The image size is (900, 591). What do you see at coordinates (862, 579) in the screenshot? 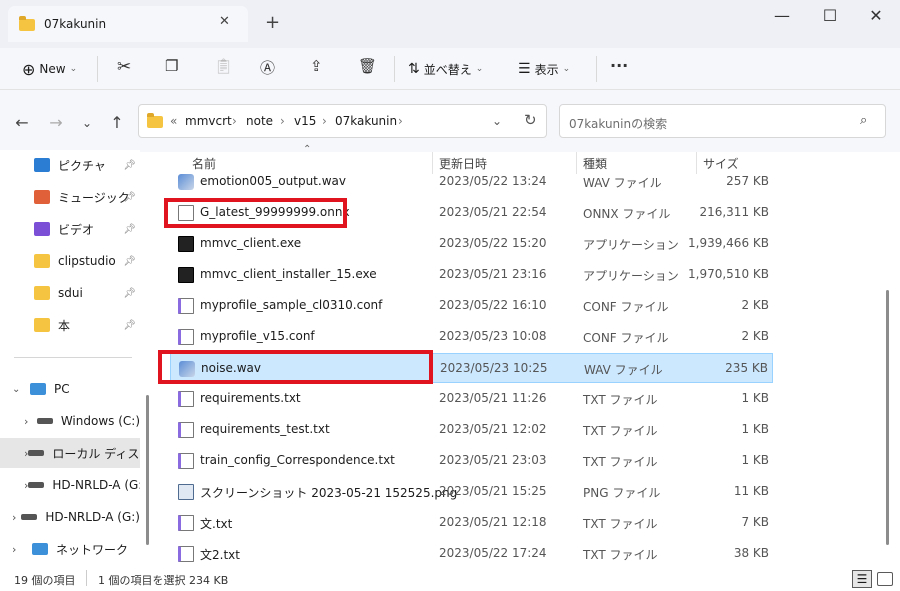
I see `details-view-icon: ☰` at bounding box center [862, 579].